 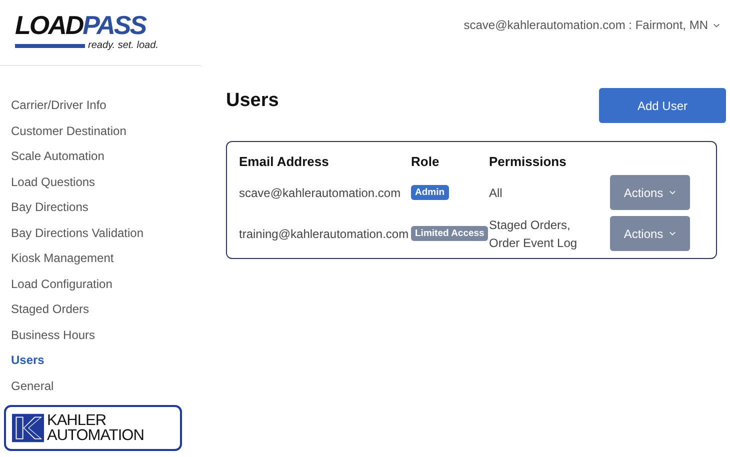 I want to click on column-header: Email Address, so click(x=284, y=161).